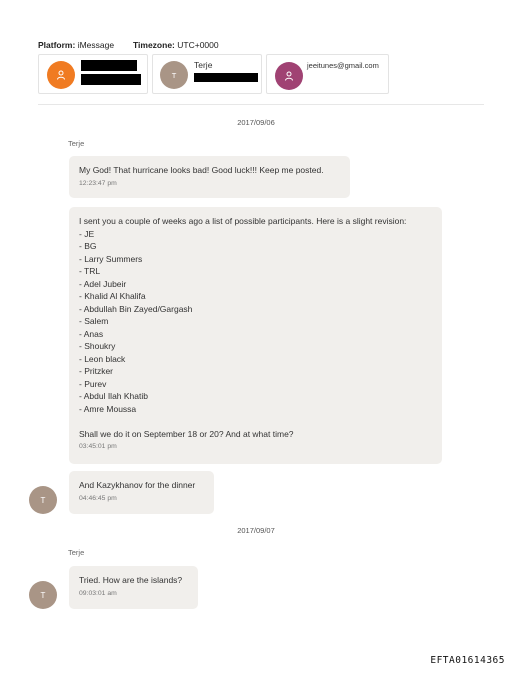 Image resolution: width=512 pixels, height=678 pixels. What do you see at coordinates (154, 45) in the screenshot?
I see `timezone-label: Timezone:` at bounding box center [154, 45].